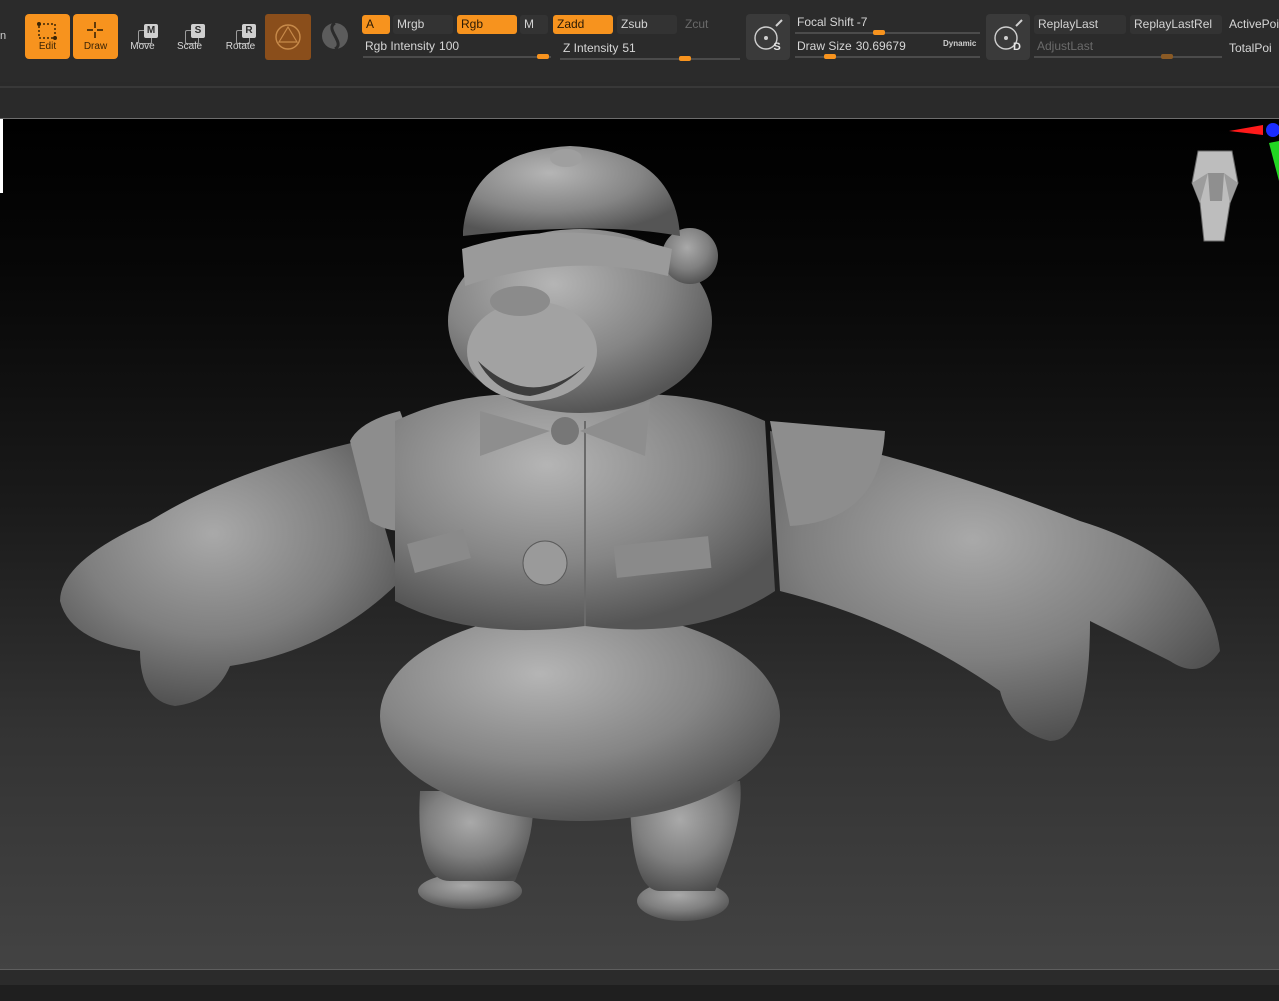  What do you see at coordinates (830, 56) in the screenshot?
I see `draw-size-thumb` at bounding box center [830, 56].